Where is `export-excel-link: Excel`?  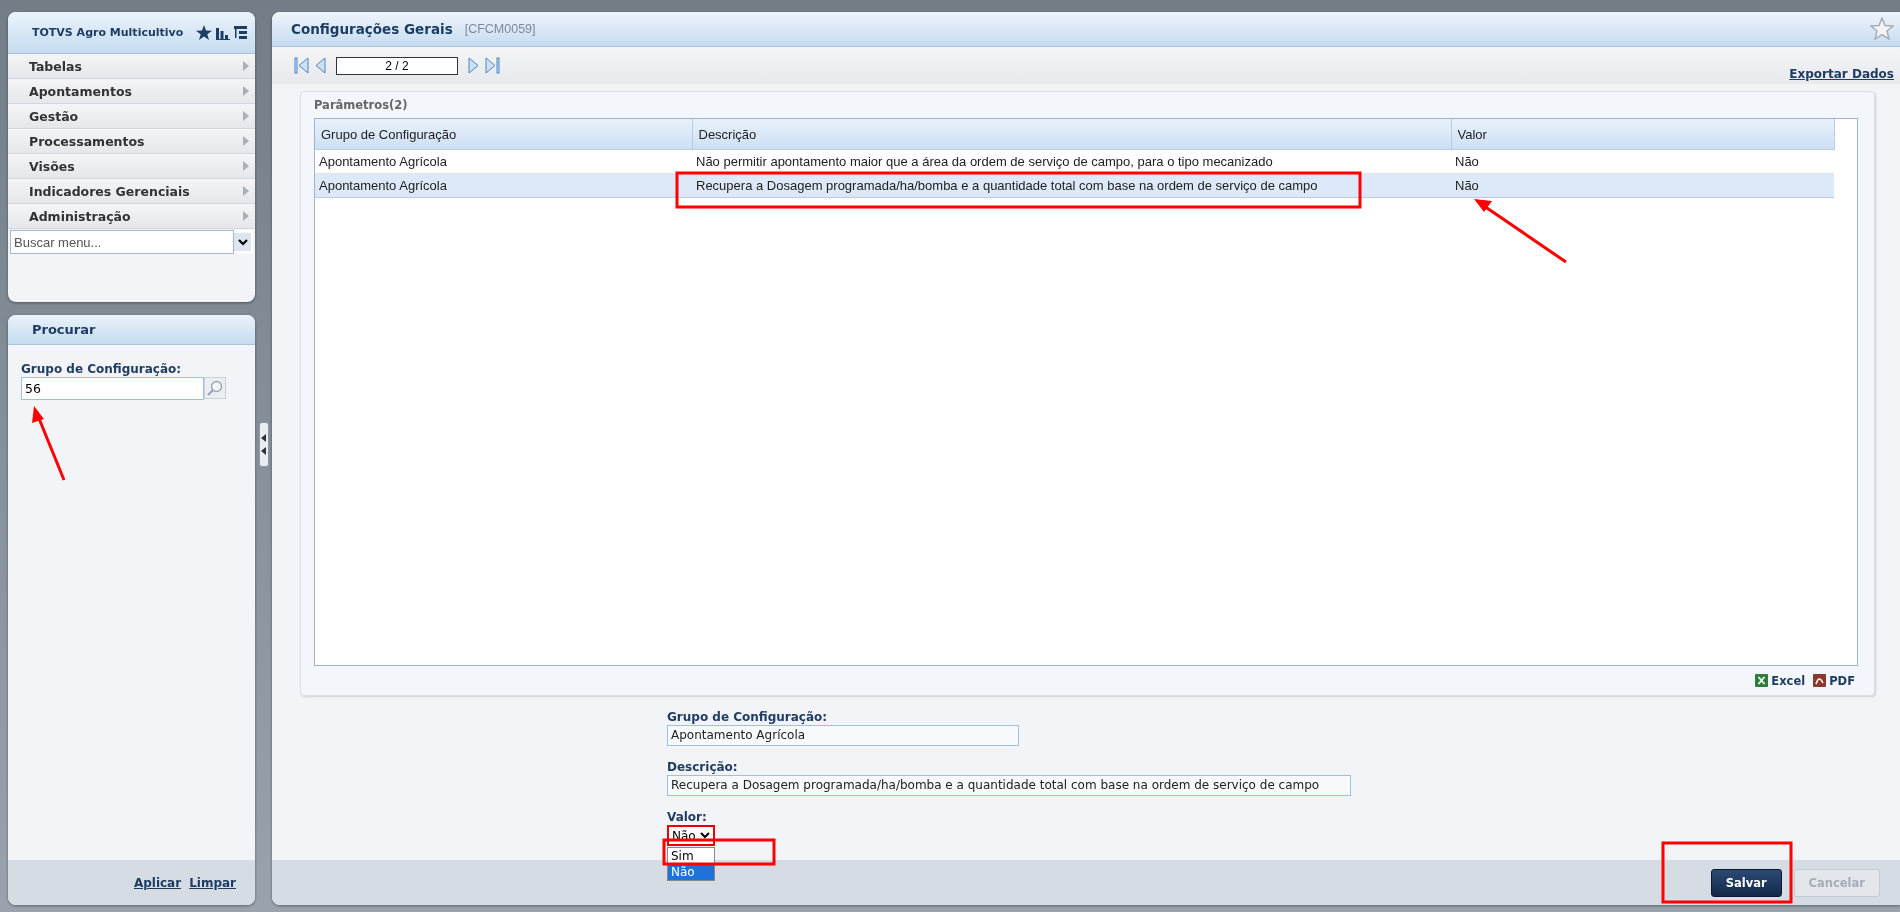
export-excel-link: Excel is located at coordinates (1780, 680).